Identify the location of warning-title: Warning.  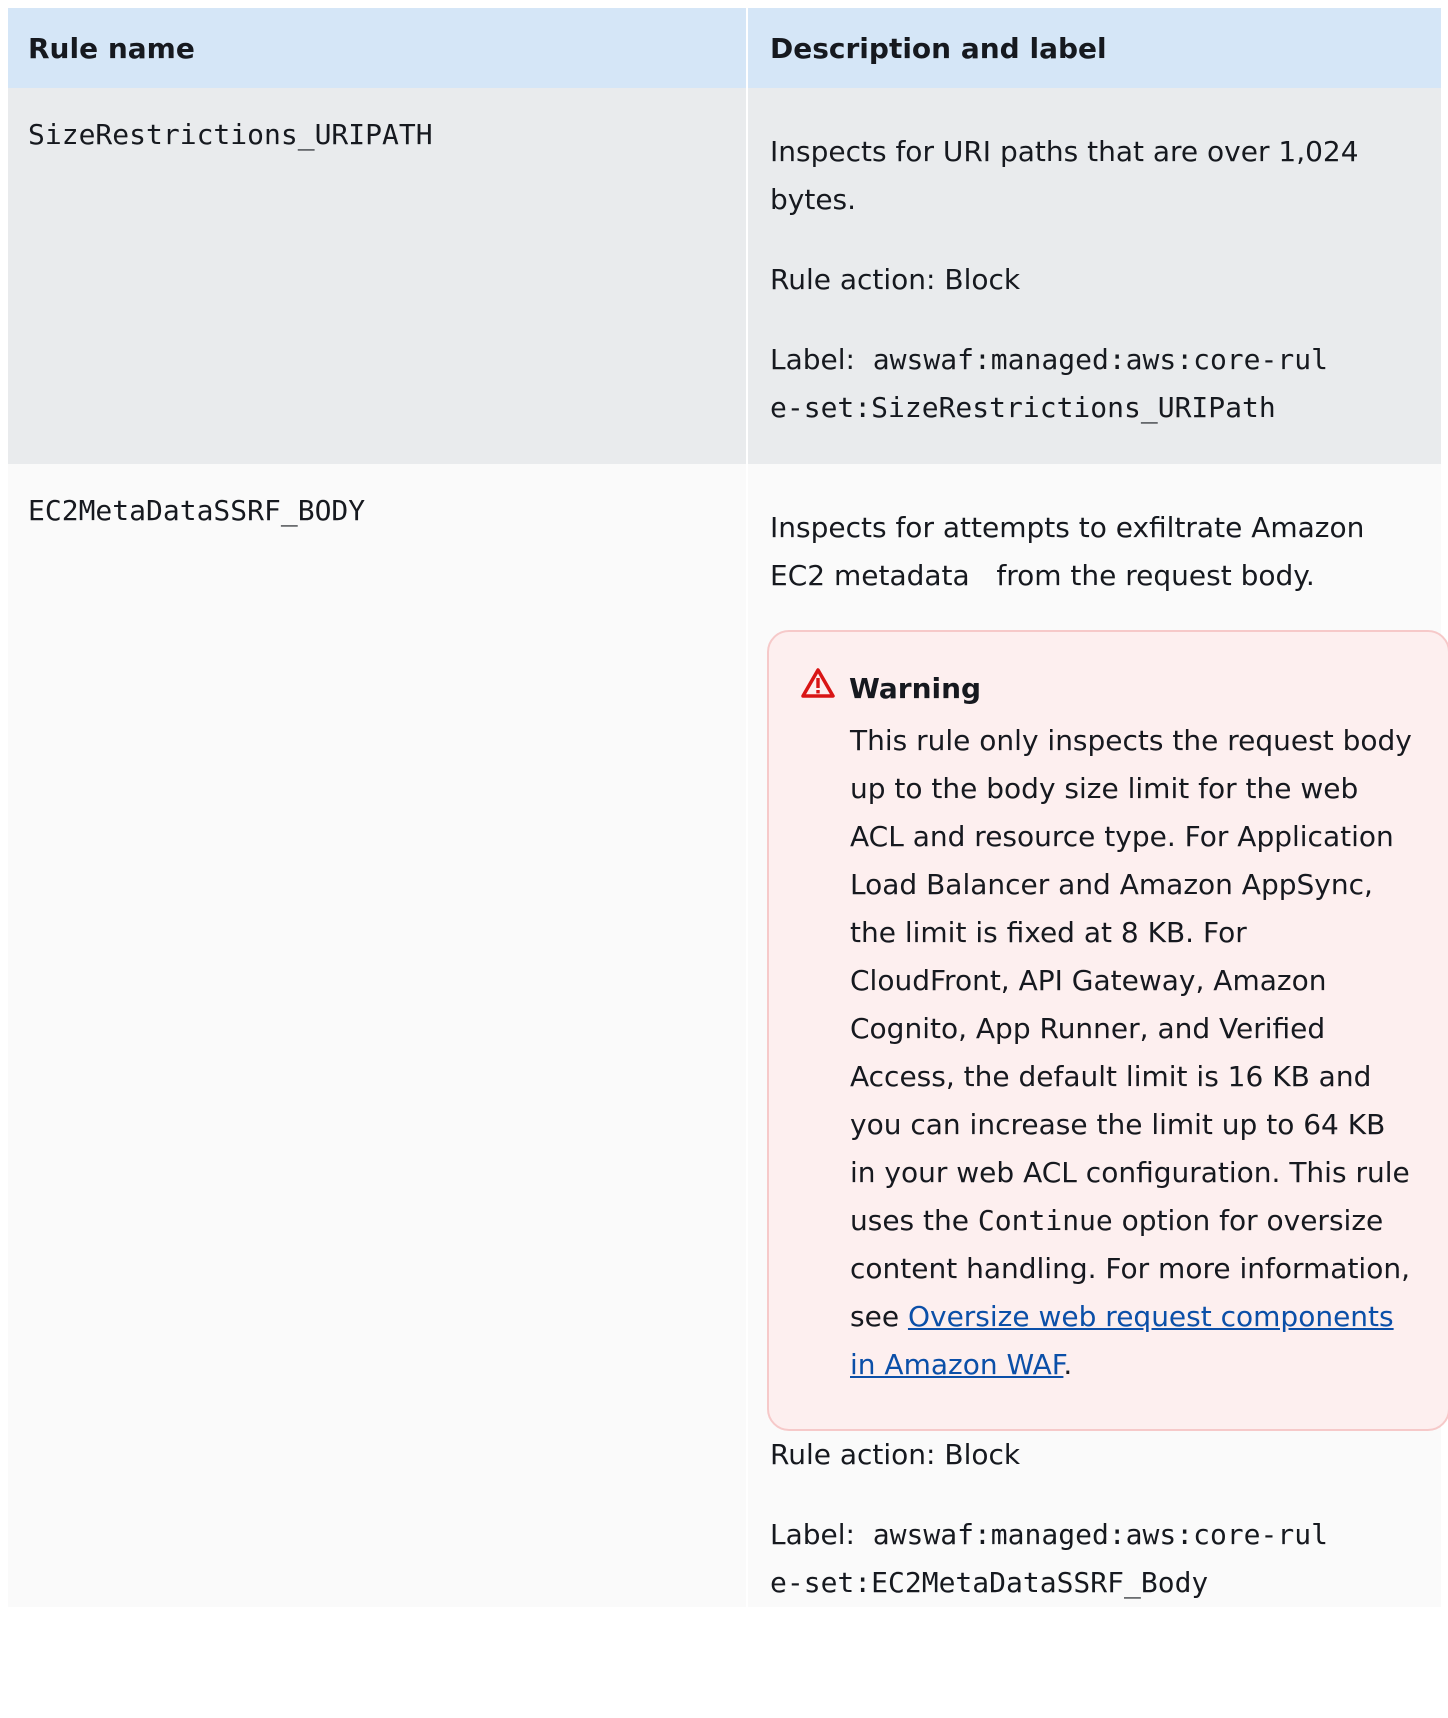
(915, 688).